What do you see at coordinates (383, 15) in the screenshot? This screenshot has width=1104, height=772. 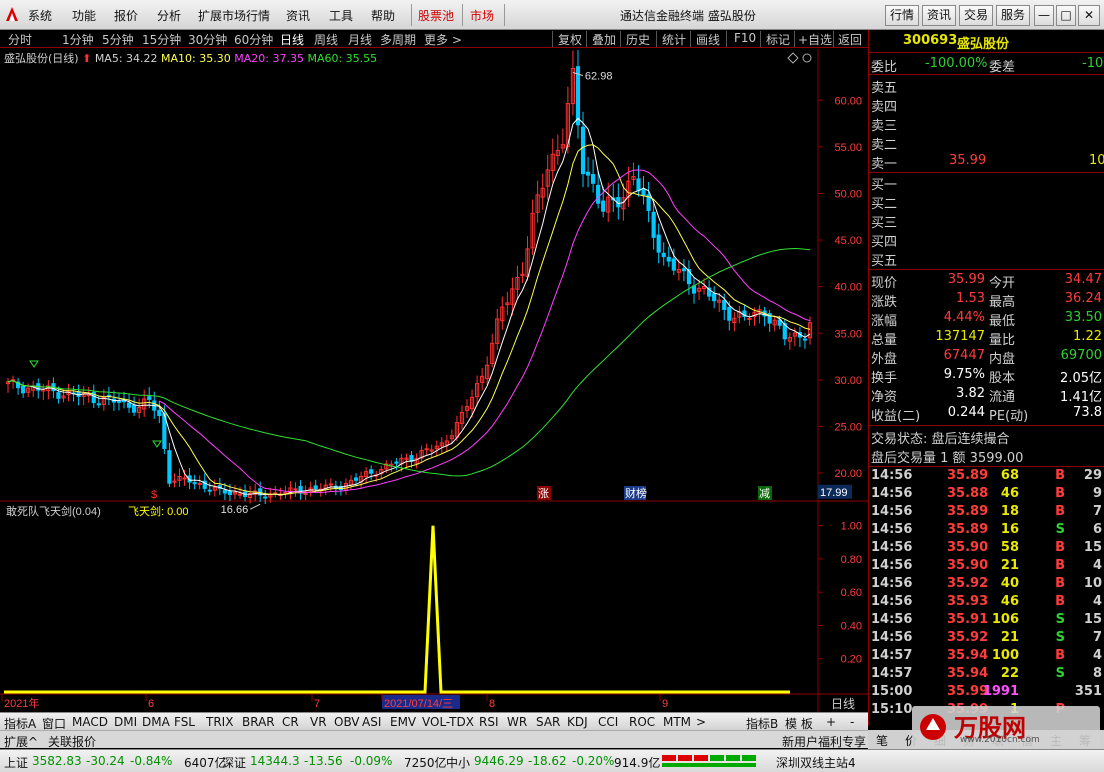 I see `menu-help: 帮助` at bounding box center [383, 15].